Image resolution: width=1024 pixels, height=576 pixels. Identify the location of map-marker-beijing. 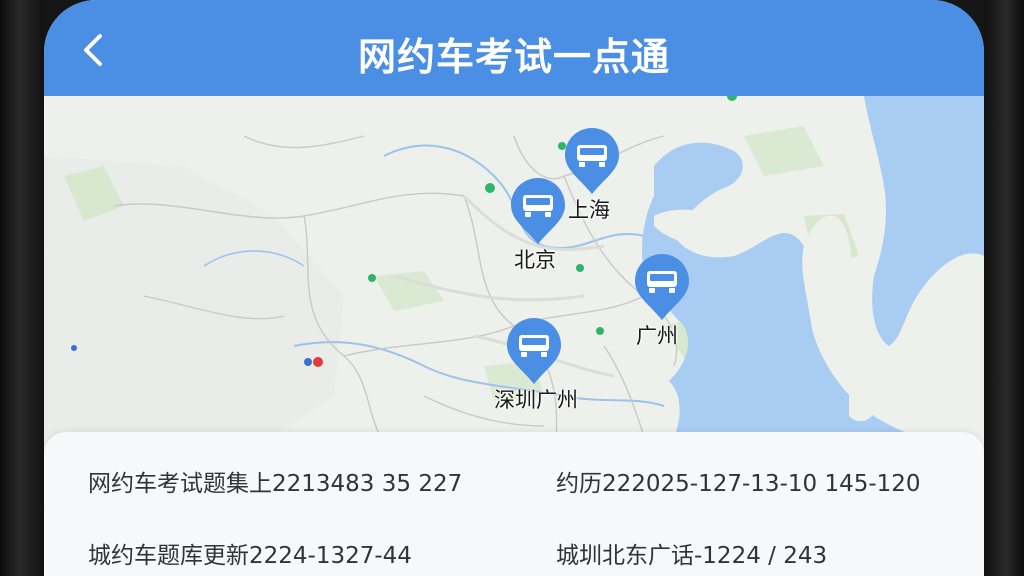
(538, 211).